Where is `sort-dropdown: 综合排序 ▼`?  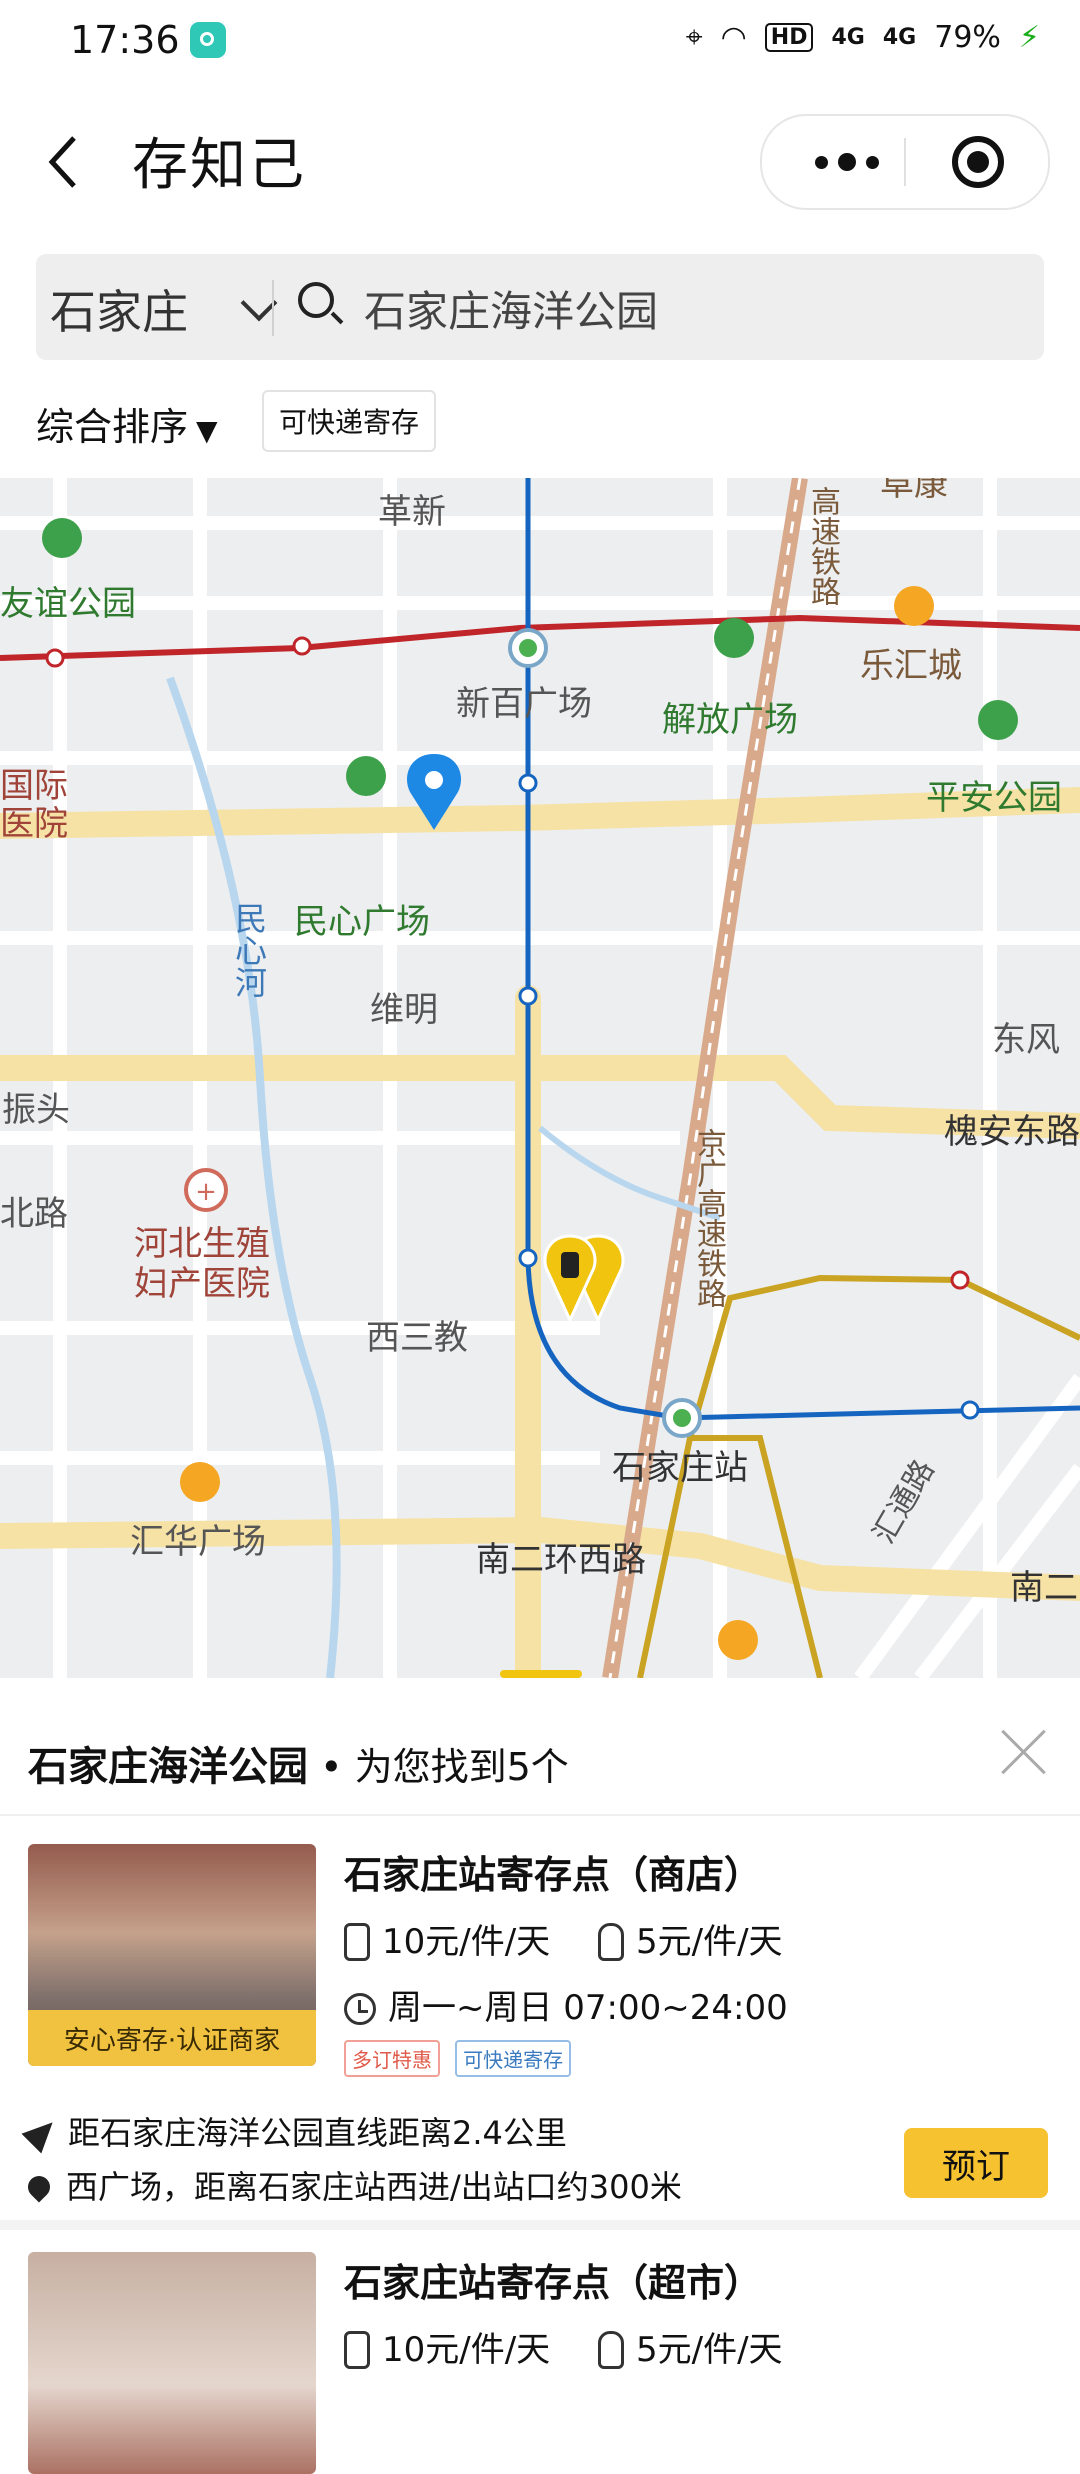
sort-dropdown: 综合排序 ▼ is located at coordinates (127, 423).